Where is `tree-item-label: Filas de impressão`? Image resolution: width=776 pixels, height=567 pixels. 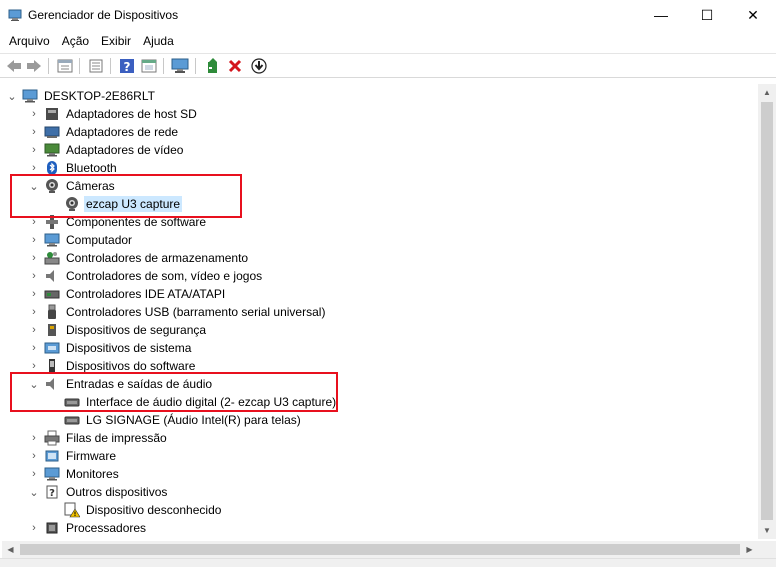
tree-item-label: Filas de impressão is located at coordinates (116, 438).